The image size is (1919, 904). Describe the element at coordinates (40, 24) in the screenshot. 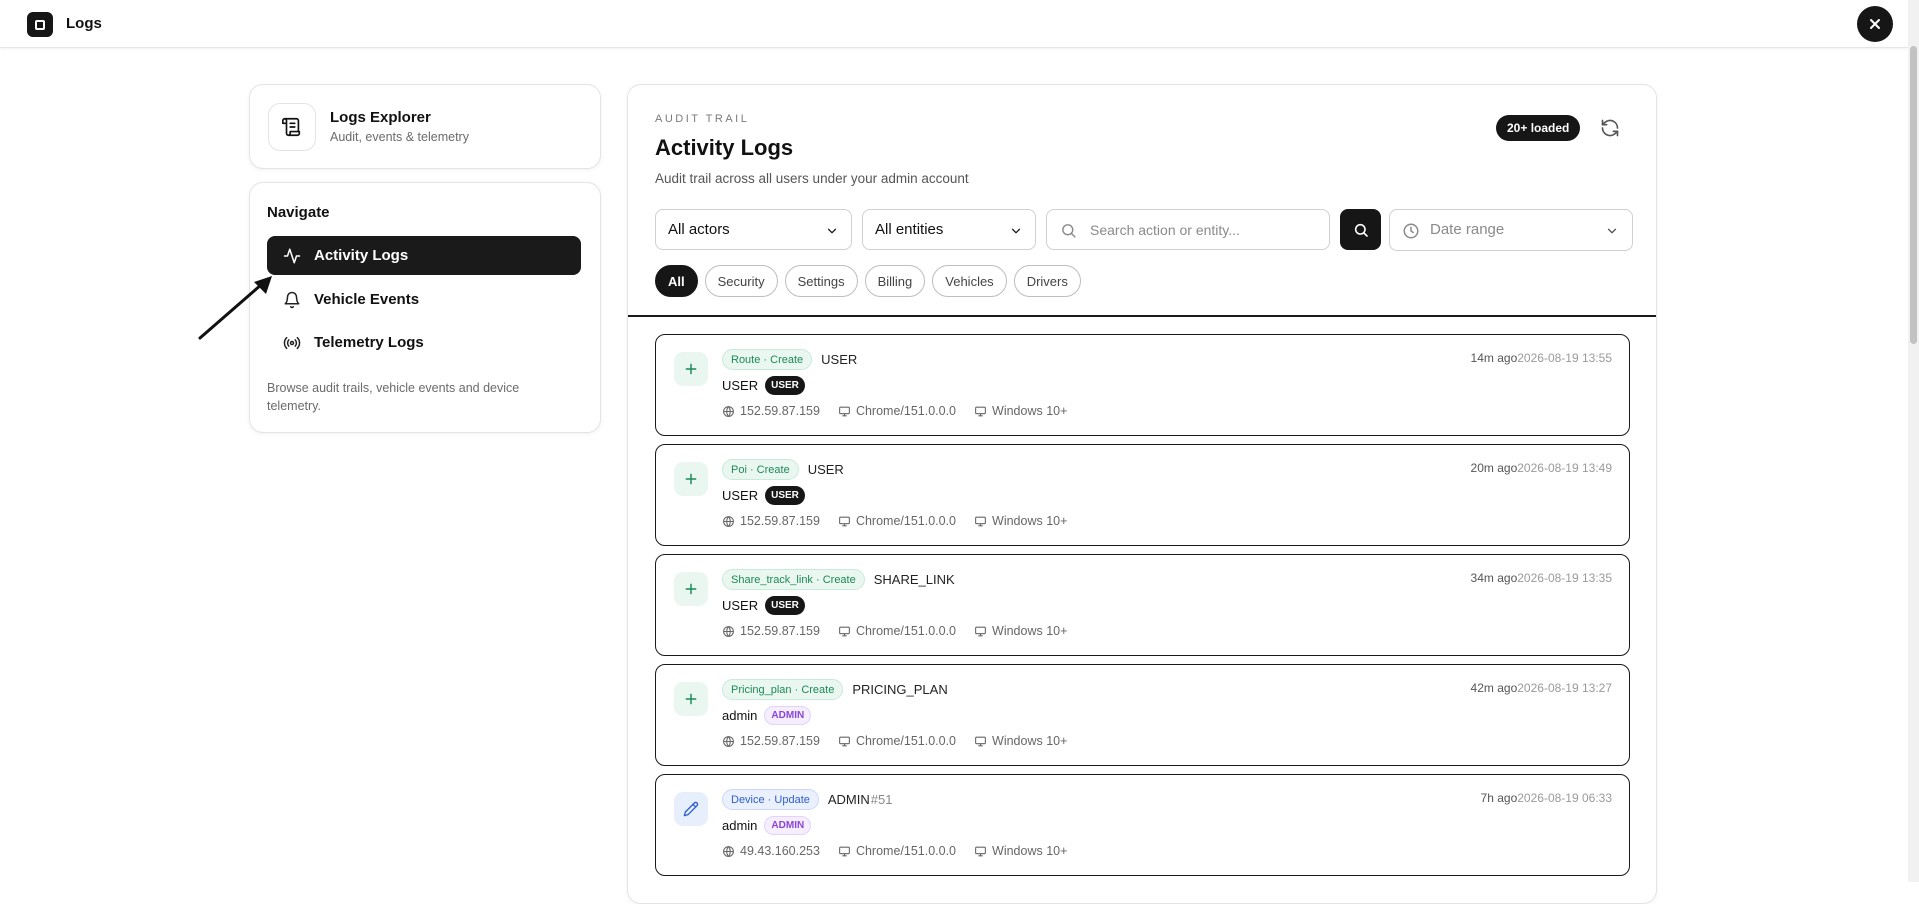

I see `app-logo-icon` at that location.